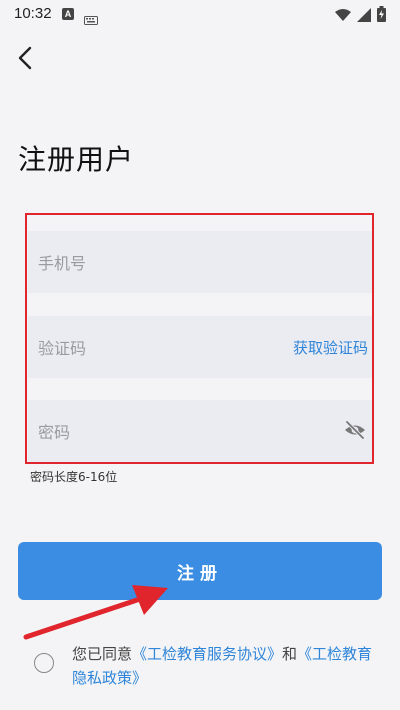 The image size is (400, 710). What do you see at coordinates (330, 347) in the screenshot?
I see `get-code-button: 获取验证码` at bounding box center [330, 347].